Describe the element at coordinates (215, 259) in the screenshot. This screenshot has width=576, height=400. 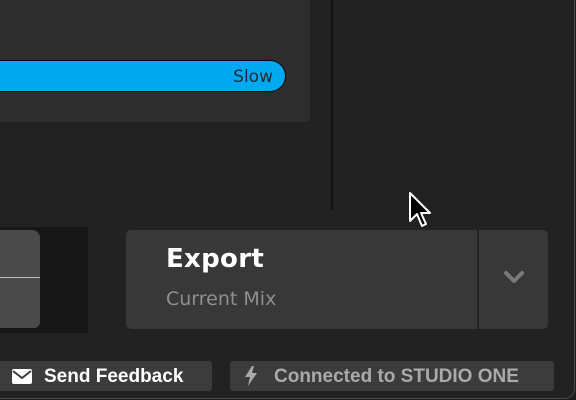
I see `export-title: Export` at that location.